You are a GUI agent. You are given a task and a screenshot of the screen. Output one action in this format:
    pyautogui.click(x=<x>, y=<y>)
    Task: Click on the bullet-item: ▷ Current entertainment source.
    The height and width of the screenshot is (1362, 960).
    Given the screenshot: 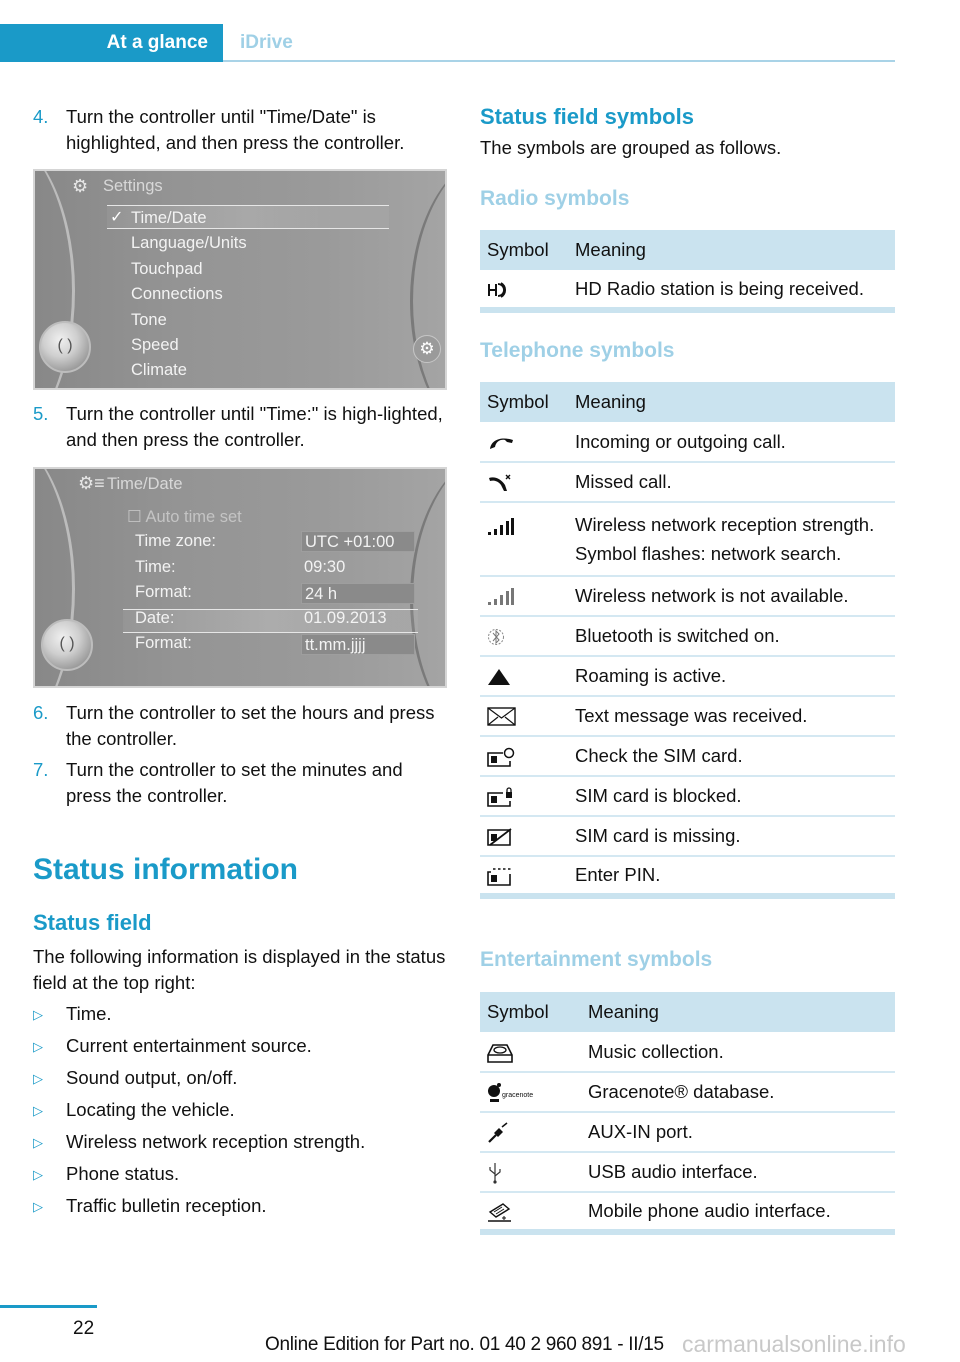 What is the action you would take?
    pyautogui.click(x=172, y=1045)
    